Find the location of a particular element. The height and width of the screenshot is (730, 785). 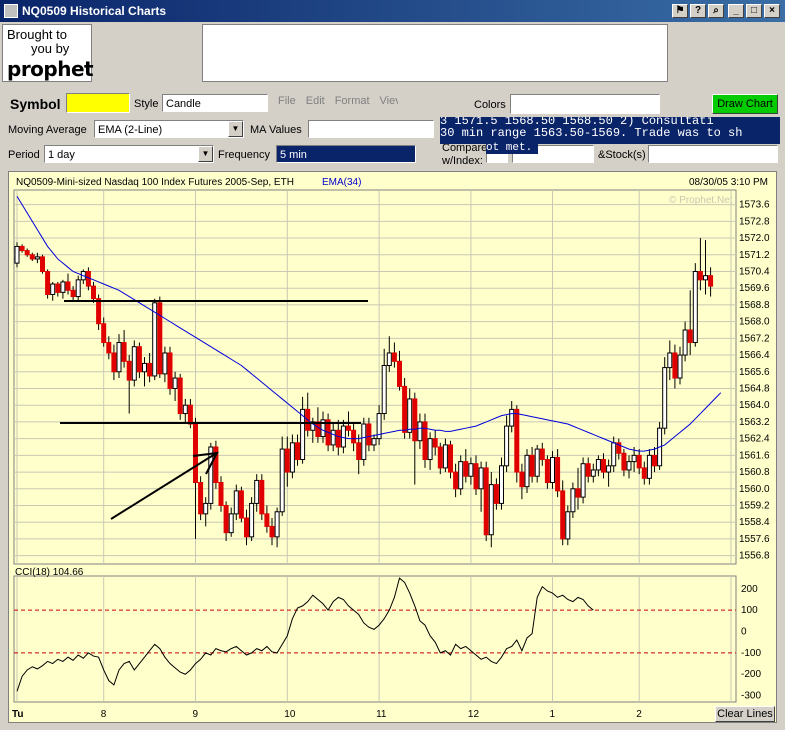

moving-average-select: EMA (2-Line) is located at coordinates (169, 129).